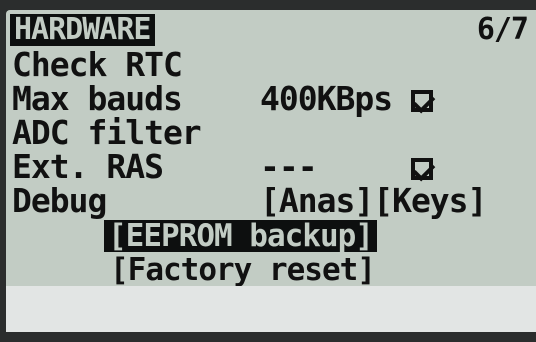 Image resolution: width=536 pixels, height=342 pixels. What do you see at coordinates (502, 29) in the screenshot?
I see `page-indicator: 6/7` at bounding box center [502, 29].